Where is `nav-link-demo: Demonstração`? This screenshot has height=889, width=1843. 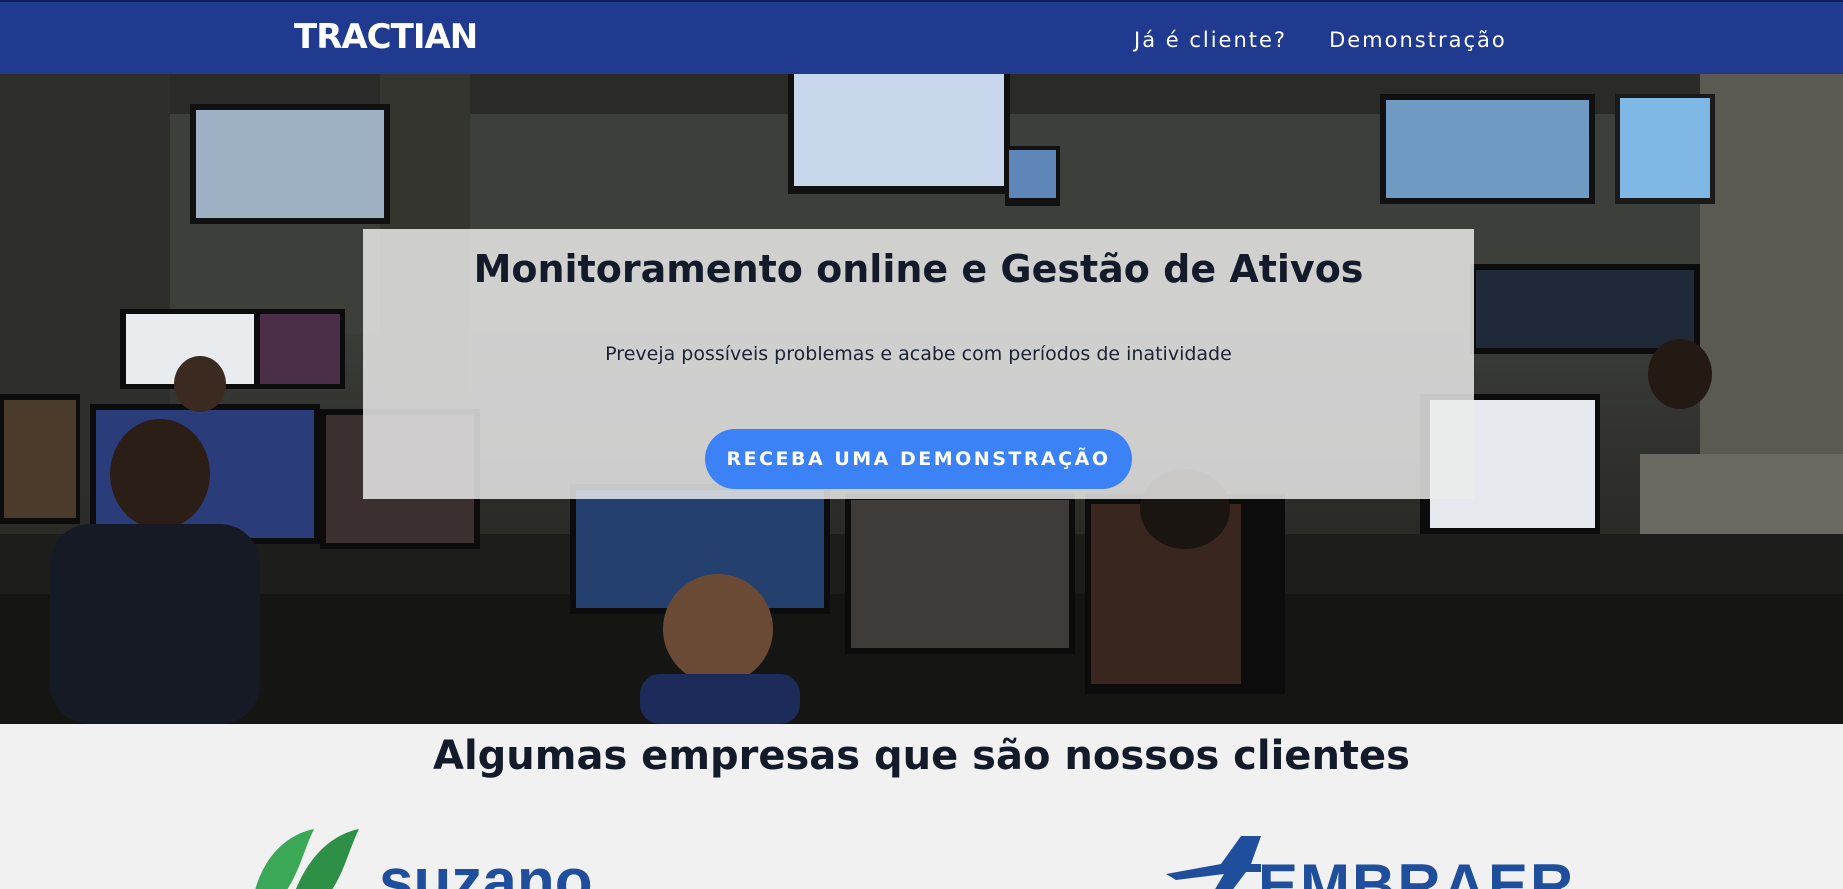
nav-link-demo: Demonstração is located at coordinates (1418, 40).